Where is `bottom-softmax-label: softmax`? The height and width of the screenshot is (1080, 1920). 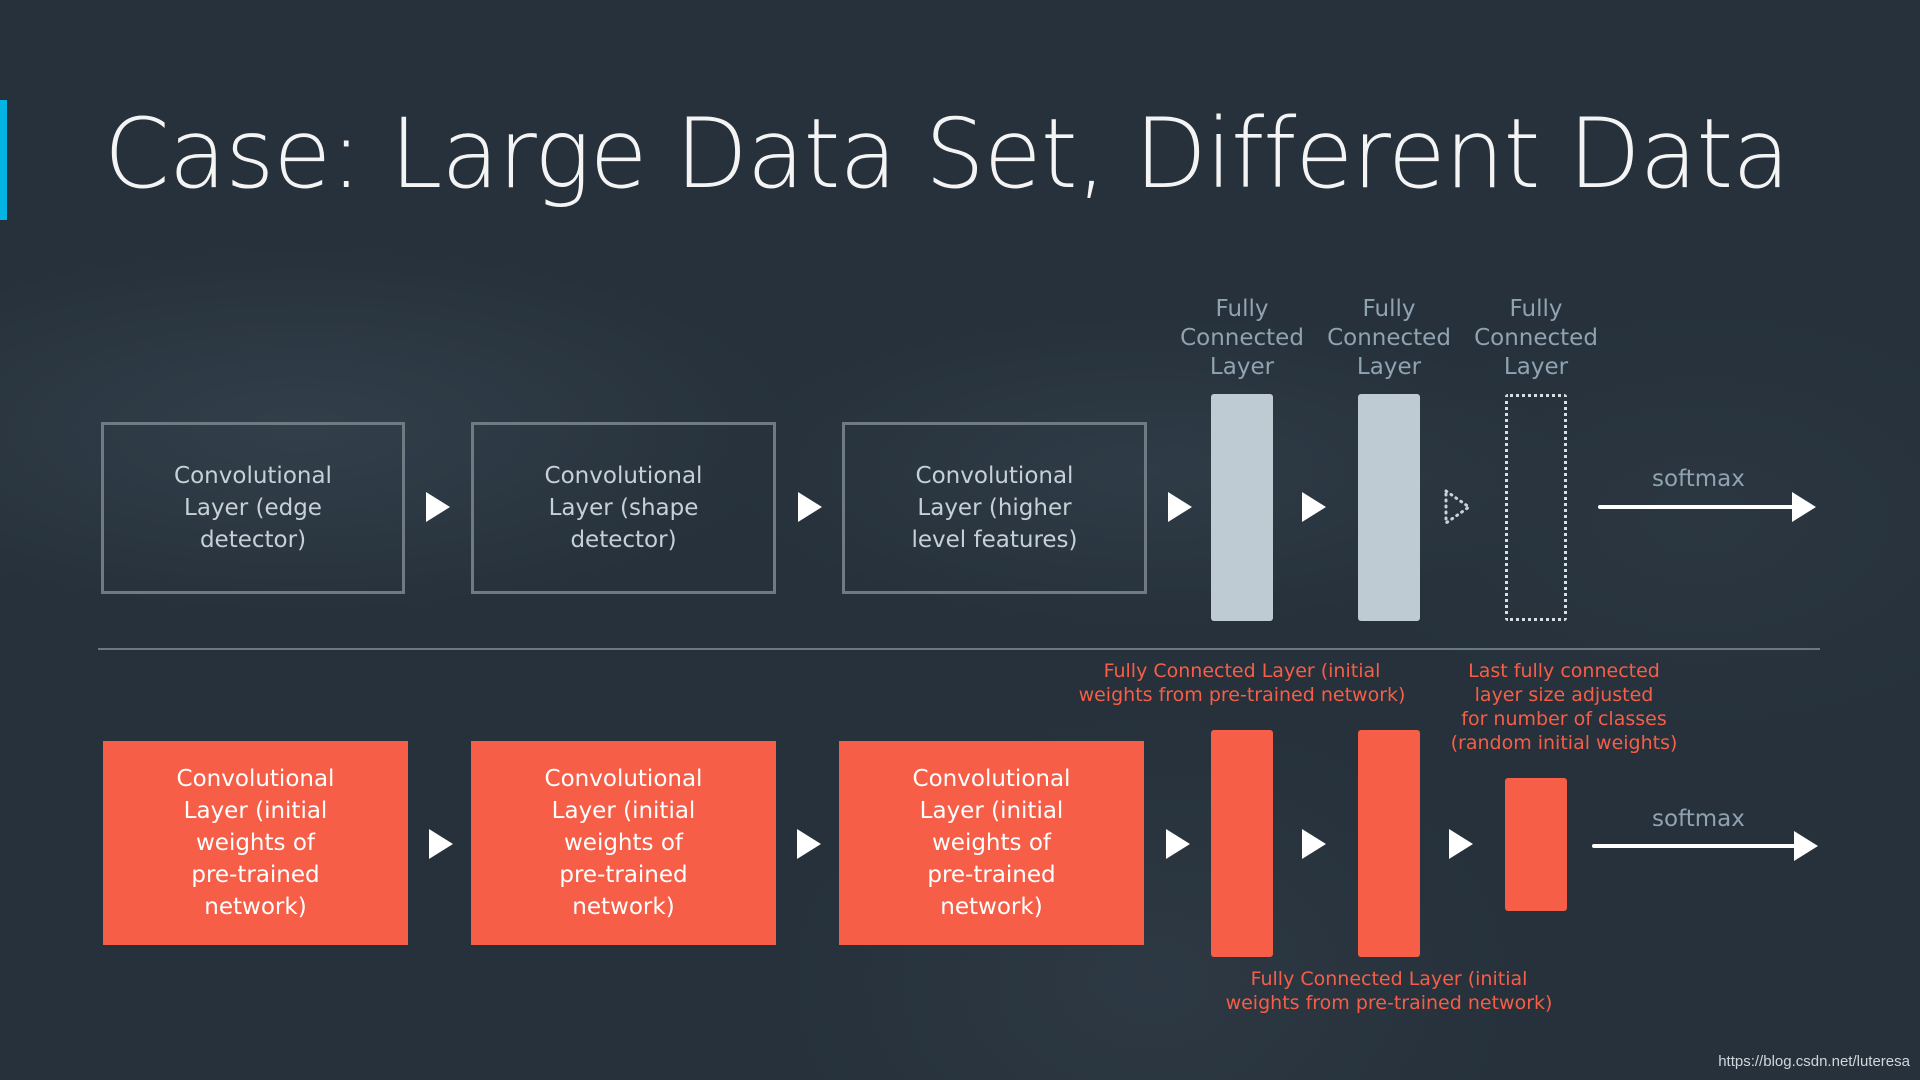
bottom-softmax-label: softmax is located at coordinates (1698, 819).